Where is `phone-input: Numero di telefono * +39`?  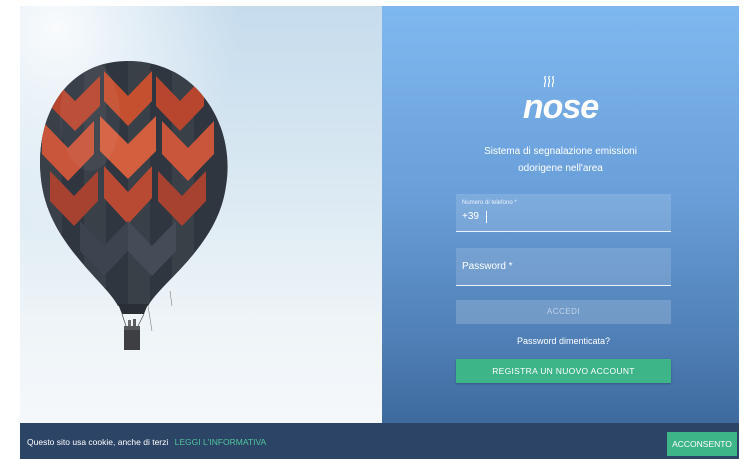
phone-input: Numero di telefono * +39 is located at coordinates (563, 213).